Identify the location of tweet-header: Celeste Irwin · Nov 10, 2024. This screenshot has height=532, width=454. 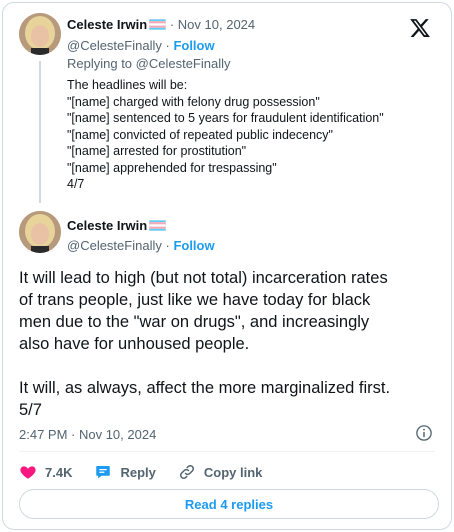
(161, 24).